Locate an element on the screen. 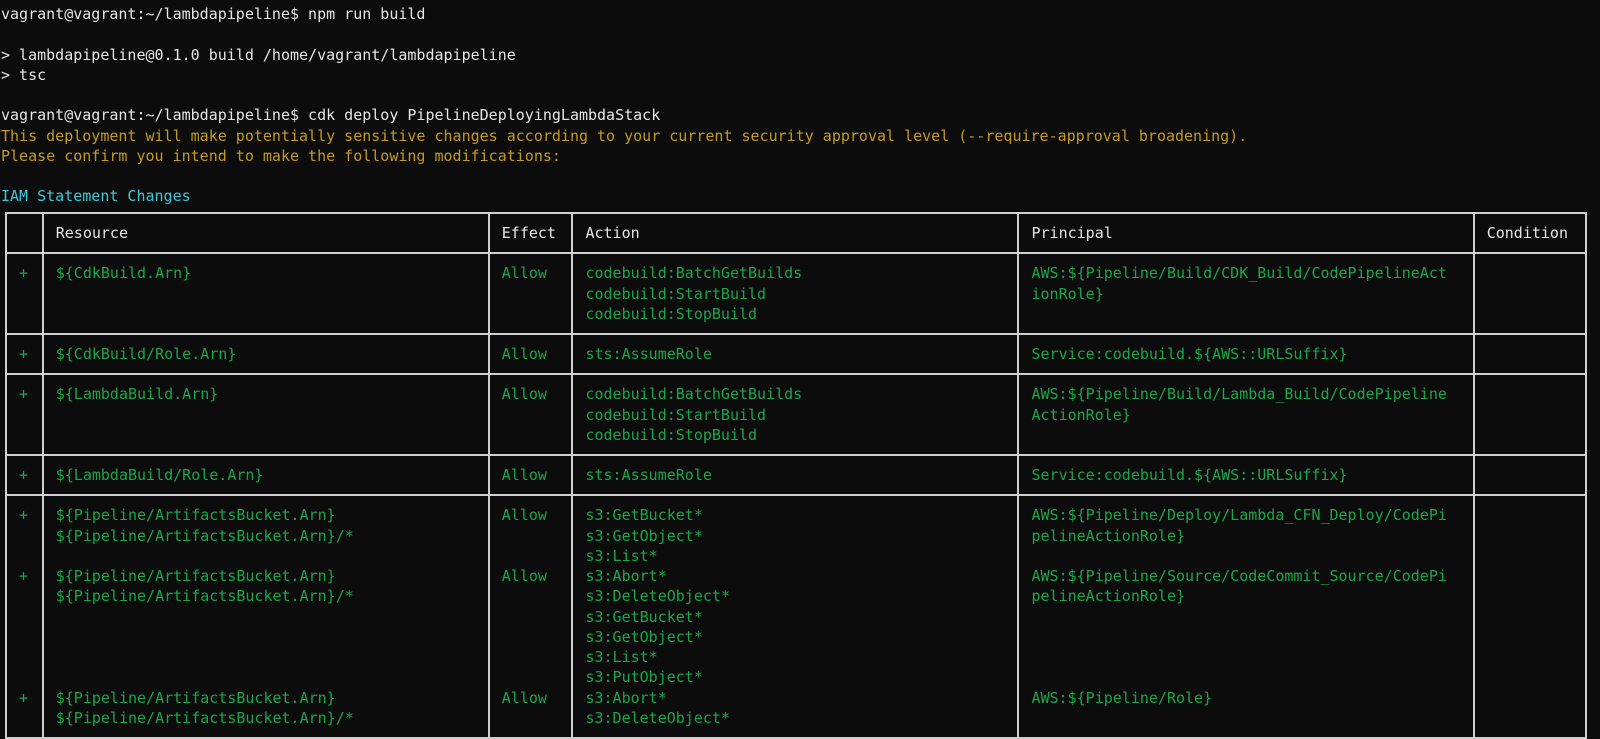 This screenshot has width=1600, height=739. principal-line: ionRole} is located at coordinates (1067, 293).